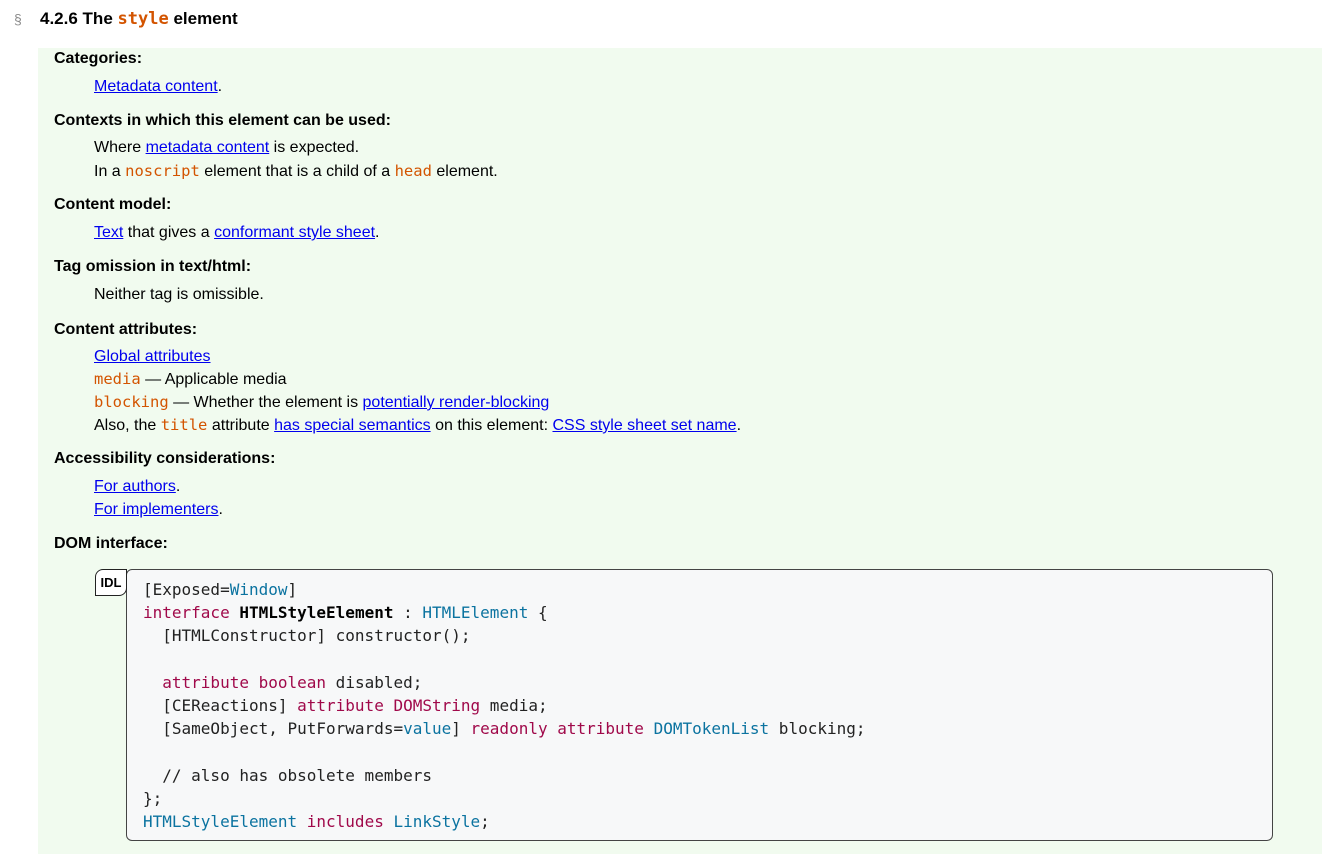 Image resolution: width=1342 pixels, height=865 pixels. I want to click on accessibility-implementers: For implementers., so click(704, 509).